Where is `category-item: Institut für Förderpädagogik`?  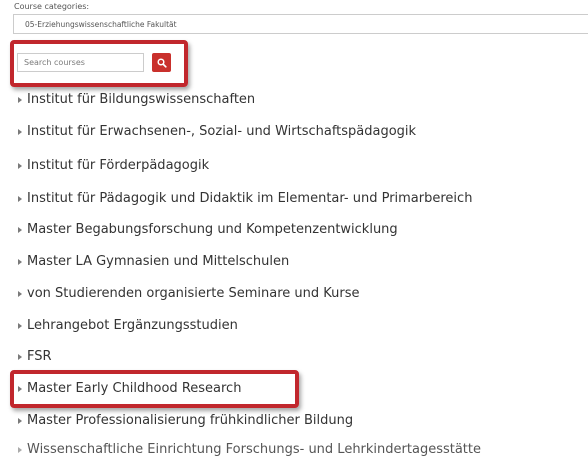
category-item: Institut für Förderpädagogik is located at coordinates (113, 166).